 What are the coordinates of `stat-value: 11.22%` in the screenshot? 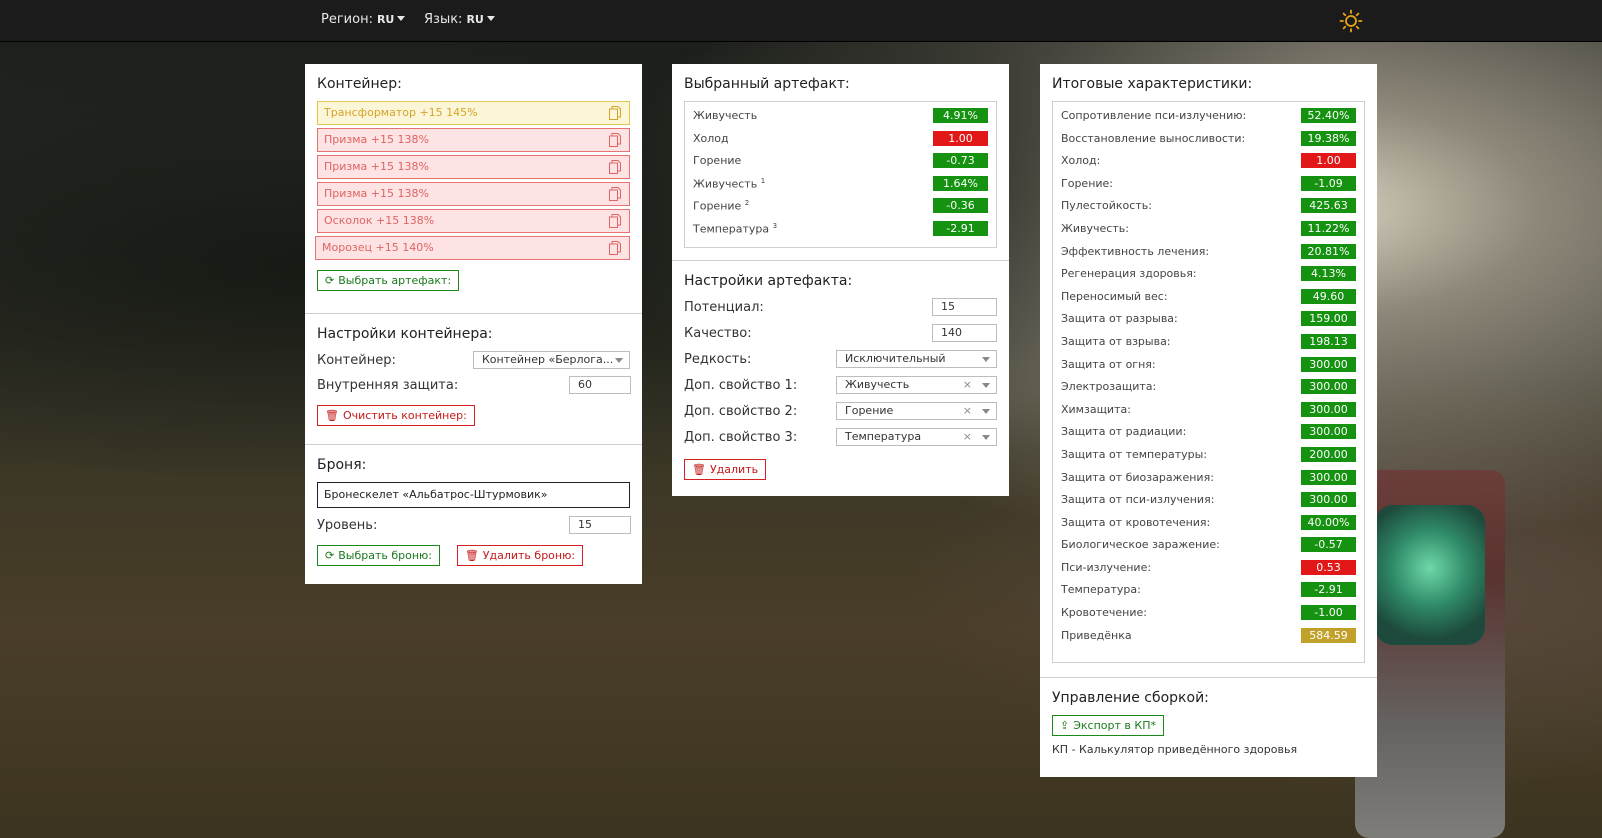 It's located at (1328, 228).